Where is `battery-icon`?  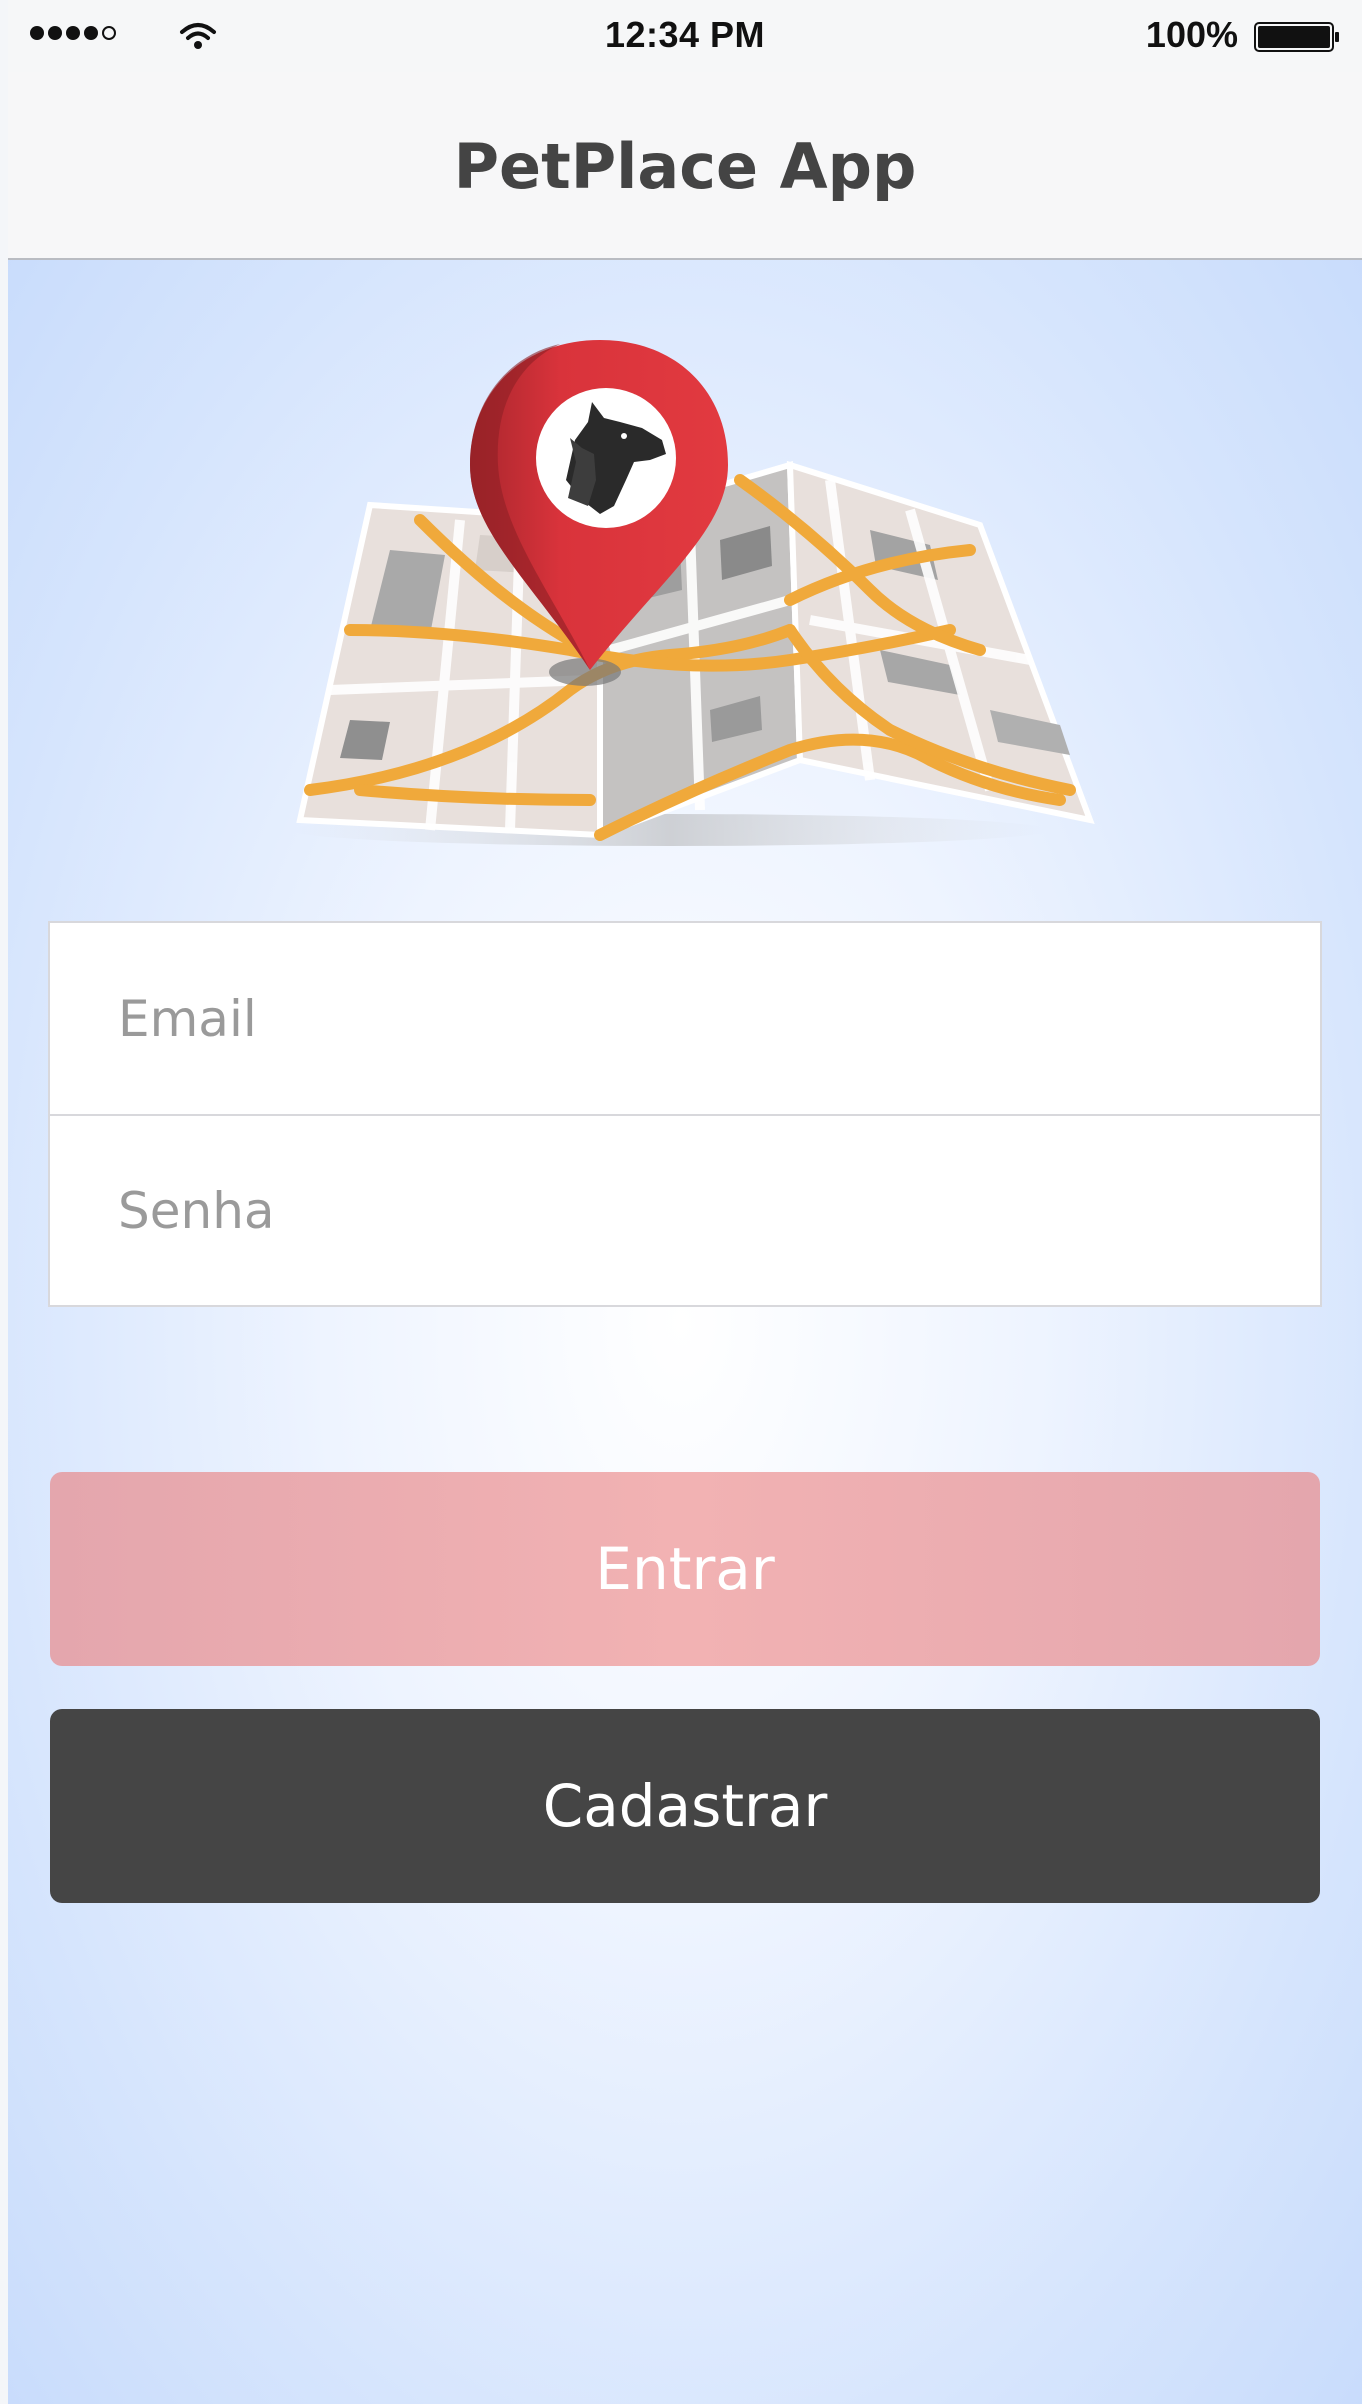
battery-icon is located at coordinates (1296, 37).